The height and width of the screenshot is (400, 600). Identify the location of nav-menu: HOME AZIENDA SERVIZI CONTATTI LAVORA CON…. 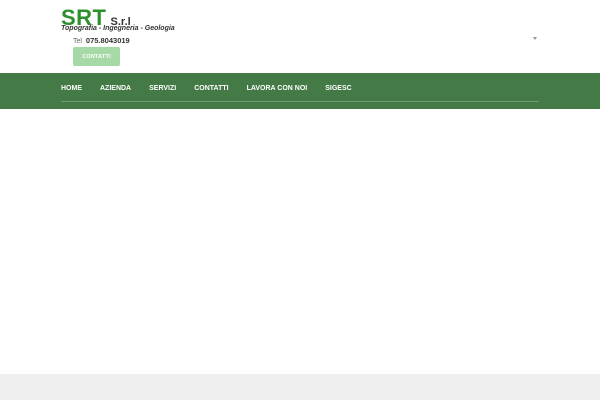
(215, 88).